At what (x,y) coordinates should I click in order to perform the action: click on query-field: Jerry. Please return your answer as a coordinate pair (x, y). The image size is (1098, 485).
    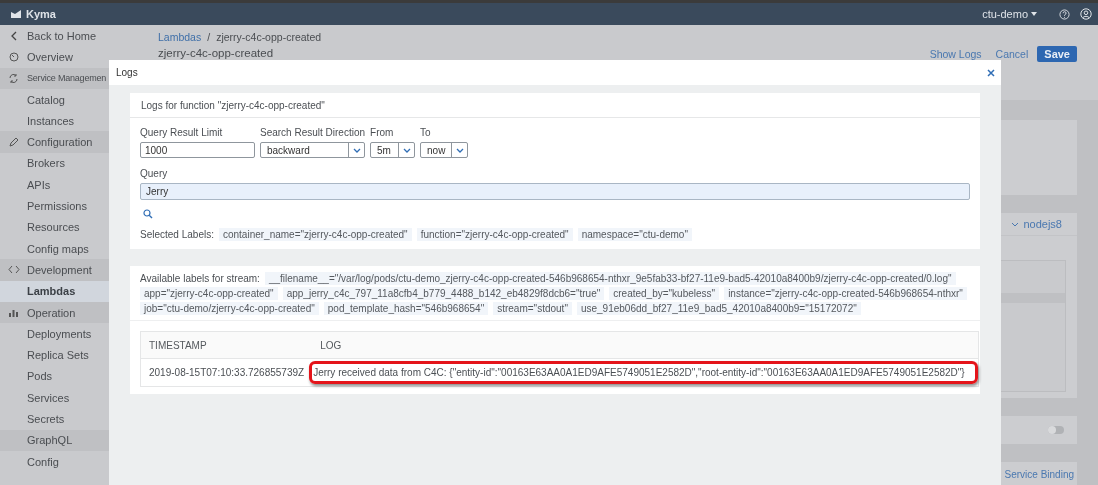
    Looking at the image, I should click on (555, 191).